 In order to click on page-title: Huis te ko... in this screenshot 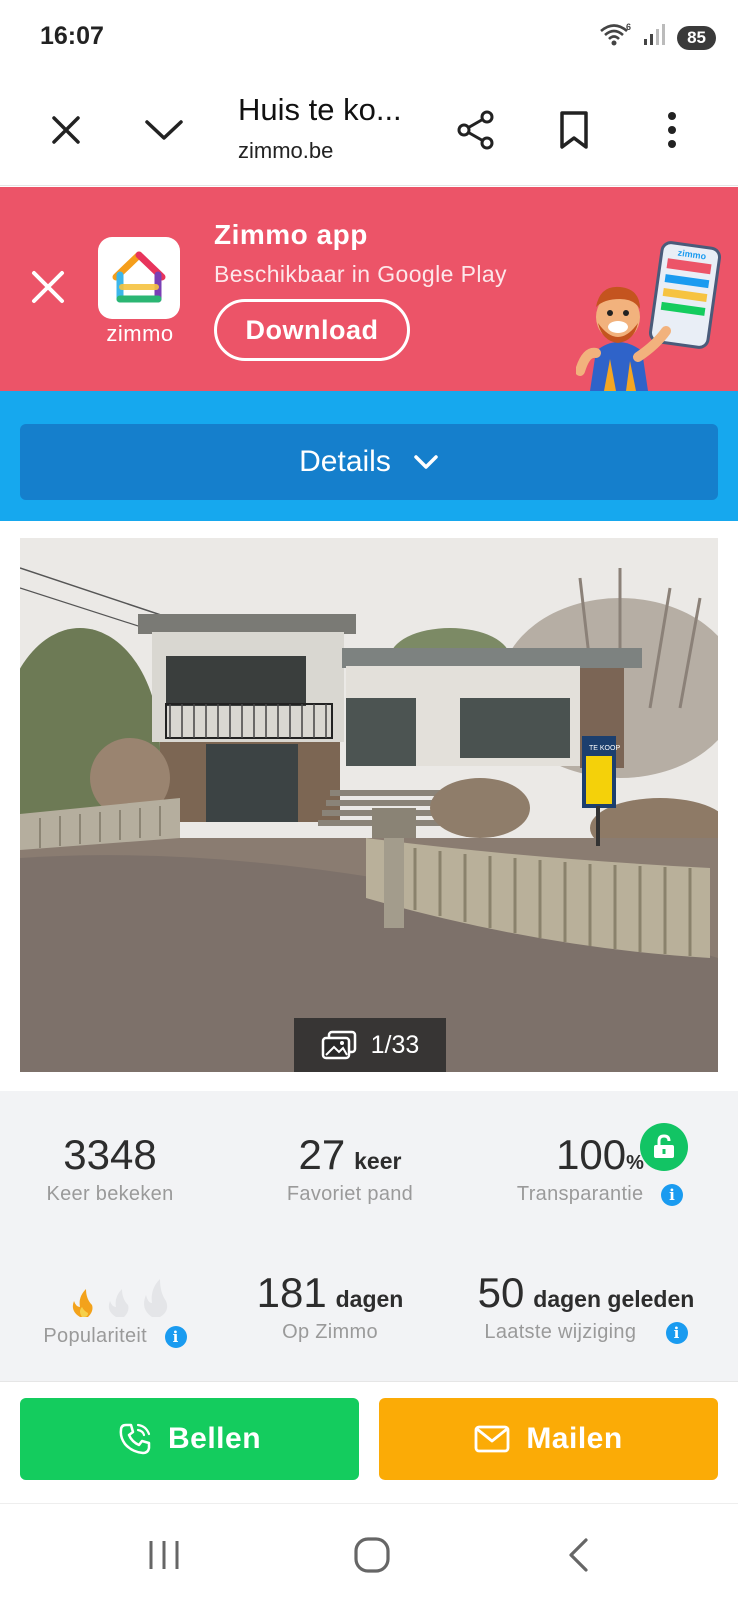, I will do `click(320, 110)`.